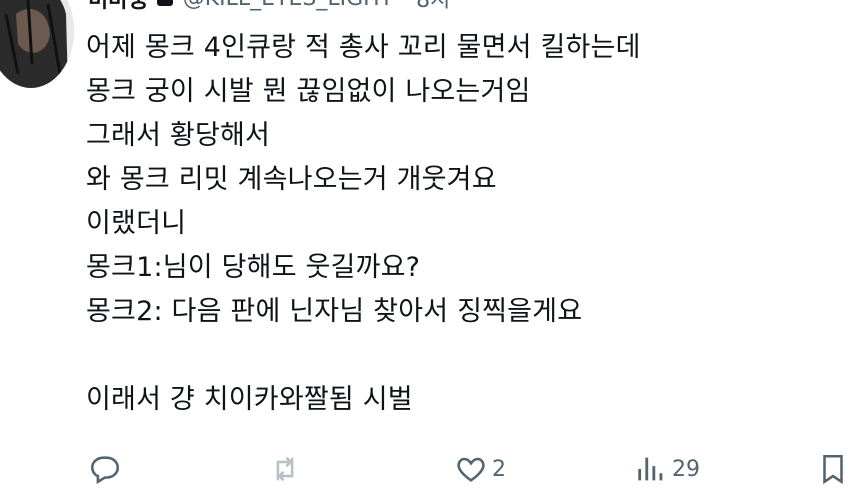 The height and width of the screenshot is (492, 855). Describe the element at coordinates (363, 47) in the screenshot. I see `post-line: 어제 몽크 4인큐랑 적 총사 꼬리 물면서 킬하는데` at that location.